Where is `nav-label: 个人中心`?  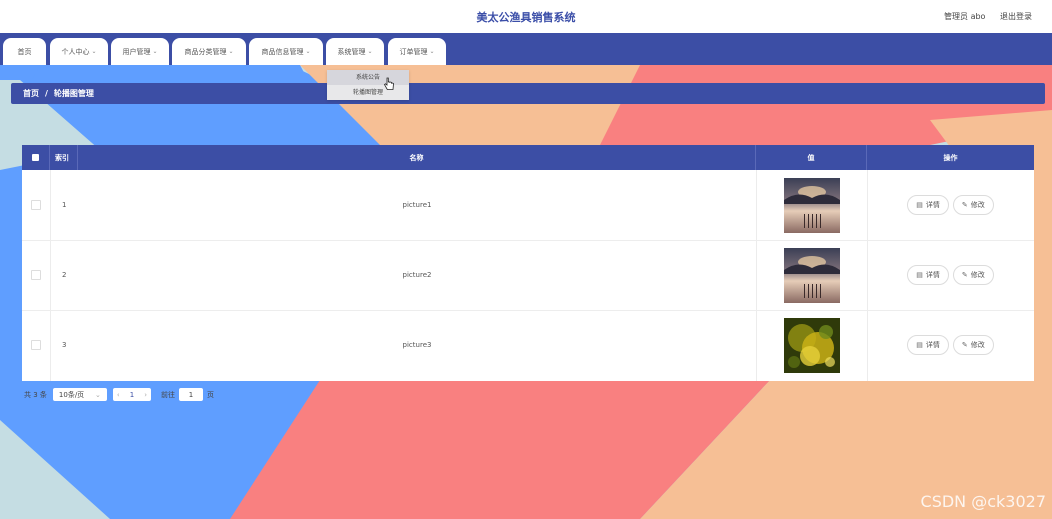 nav-label: 个人中心 is located at coordinates (75, 51).